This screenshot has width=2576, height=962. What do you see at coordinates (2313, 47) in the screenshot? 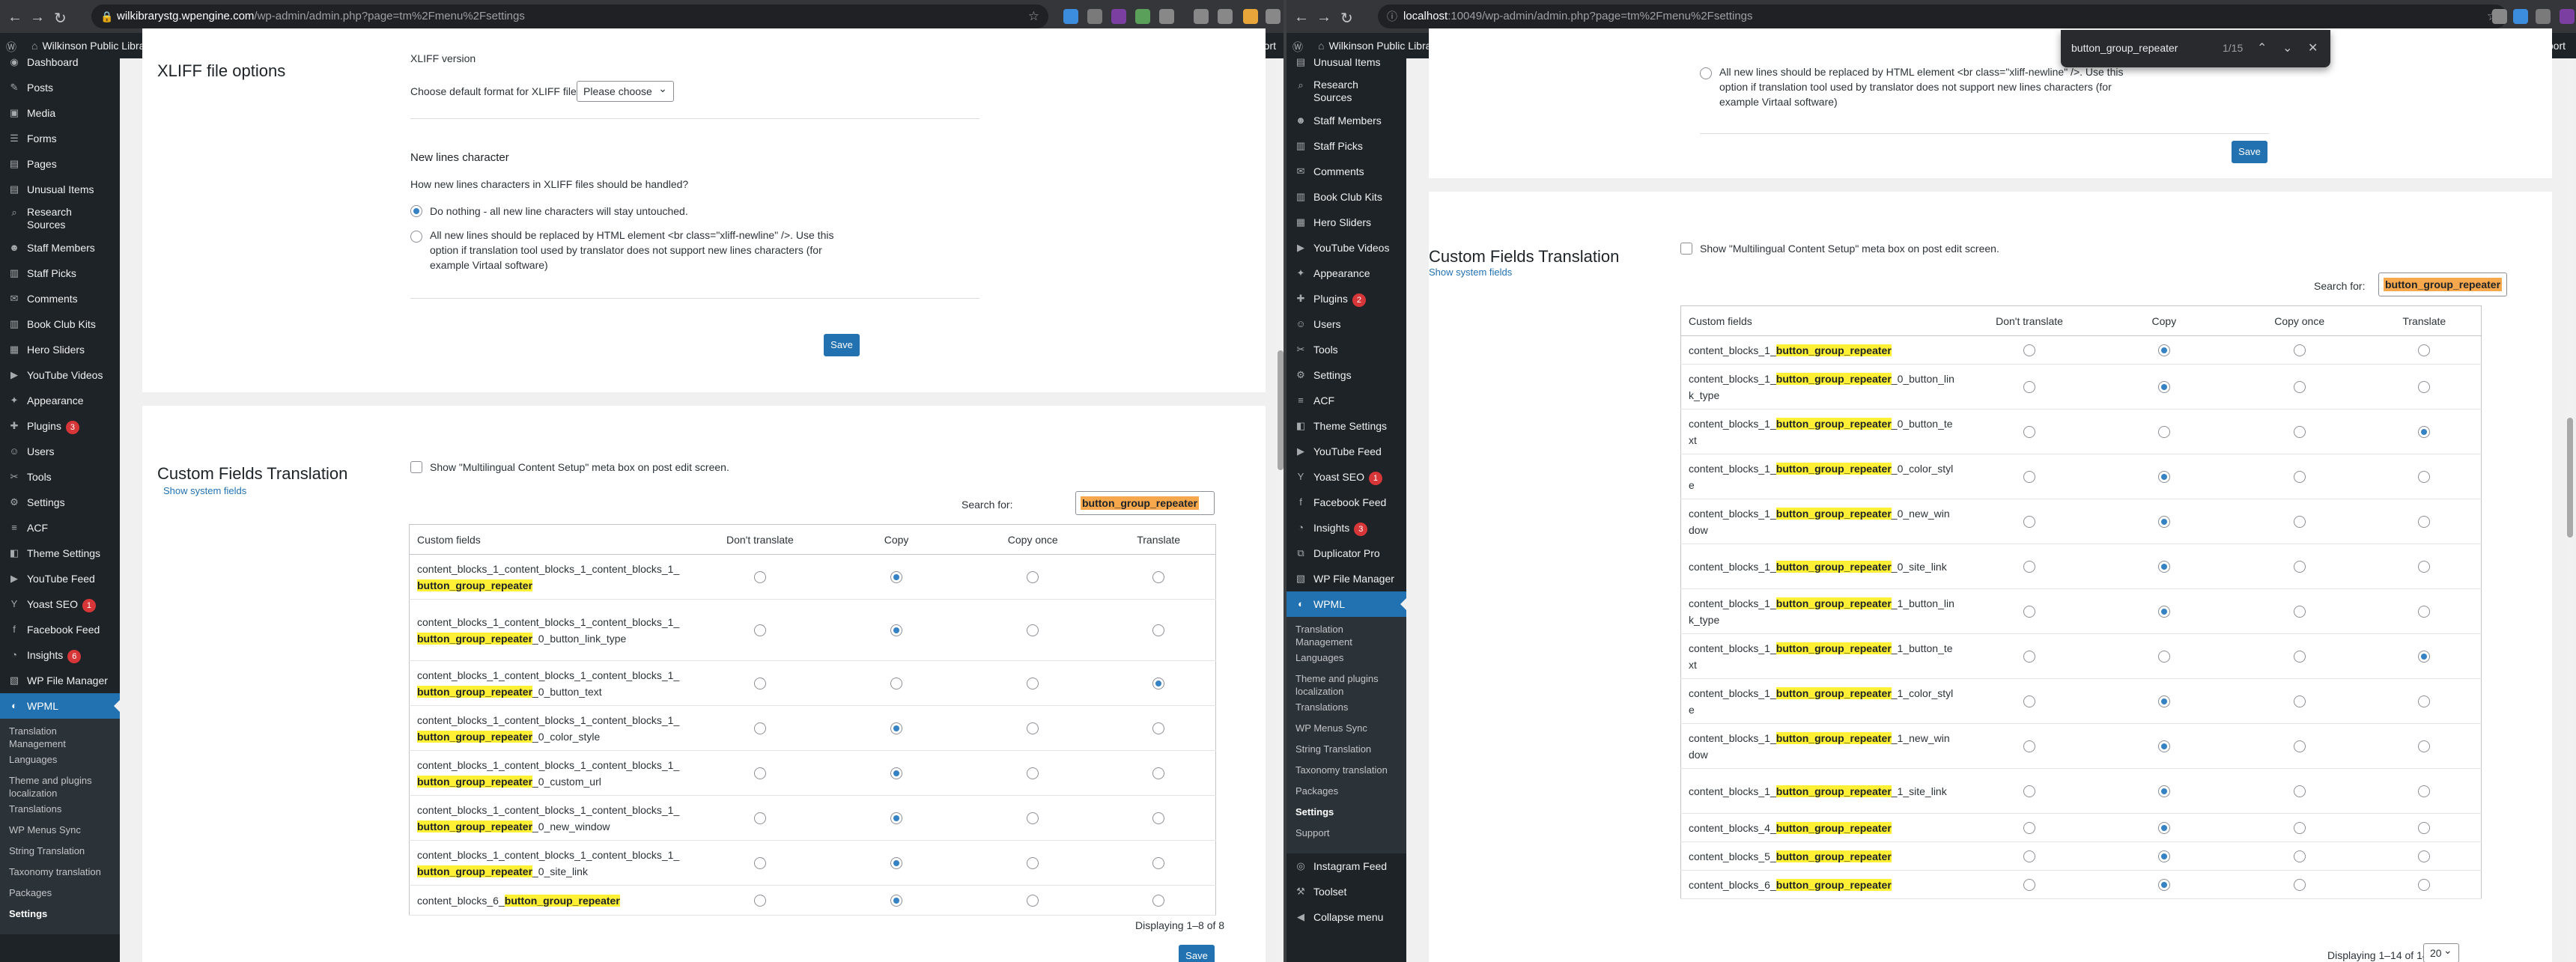
I see `find-close-icon: ✕` at bounding box center [2313, 47].